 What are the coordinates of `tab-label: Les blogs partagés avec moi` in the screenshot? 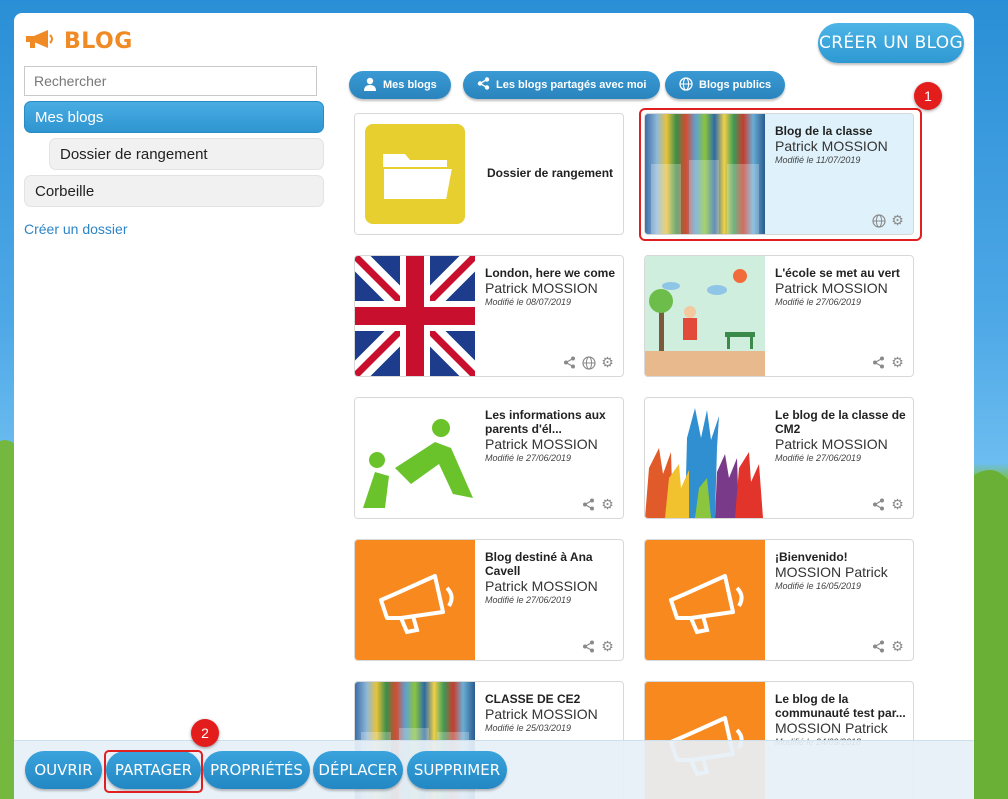 It's located at (571, 85).